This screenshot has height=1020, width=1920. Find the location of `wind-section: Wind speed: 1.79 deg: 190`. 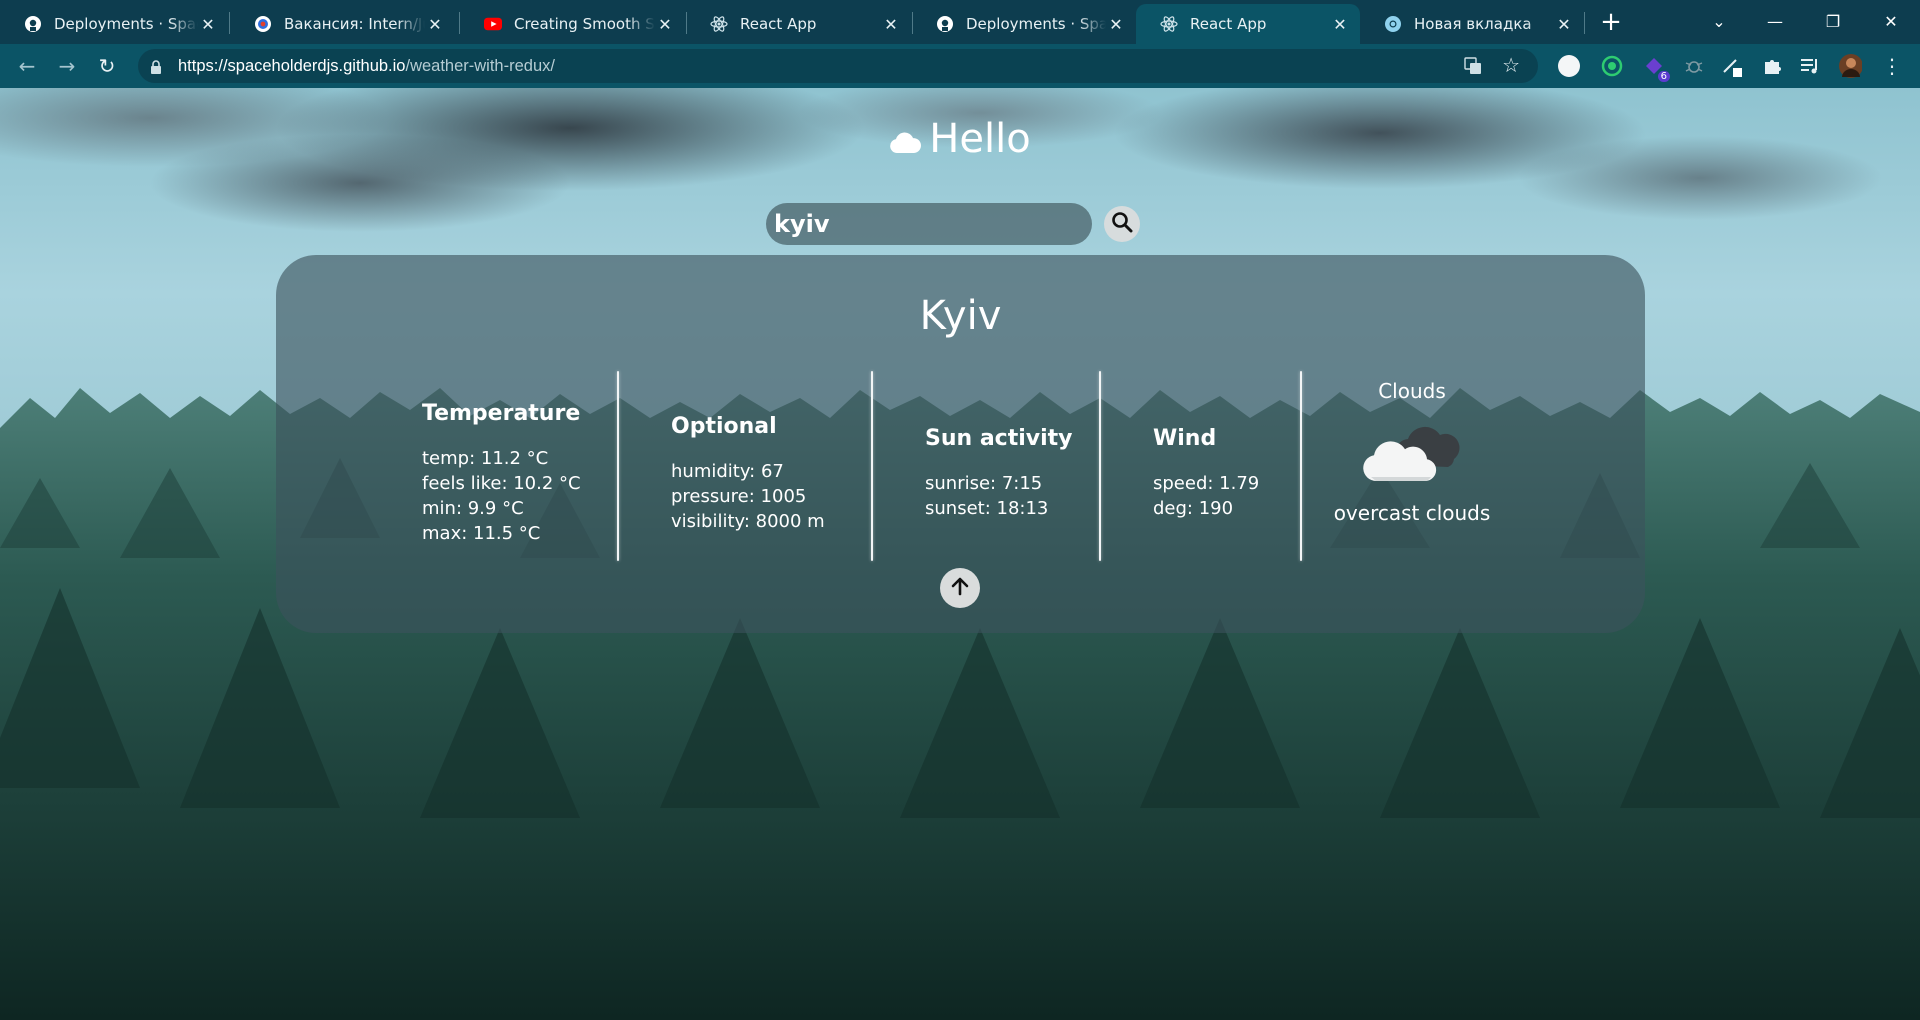

wind-section: Wind speed: 1.79 deg: 190 is located at coordinates (1206, 473).